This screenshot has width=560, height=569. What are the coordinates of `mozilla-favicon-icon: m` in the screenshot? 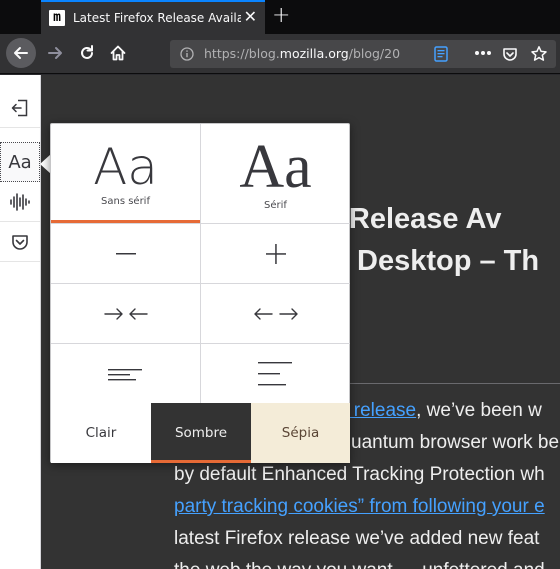 It's located at (57, 18).